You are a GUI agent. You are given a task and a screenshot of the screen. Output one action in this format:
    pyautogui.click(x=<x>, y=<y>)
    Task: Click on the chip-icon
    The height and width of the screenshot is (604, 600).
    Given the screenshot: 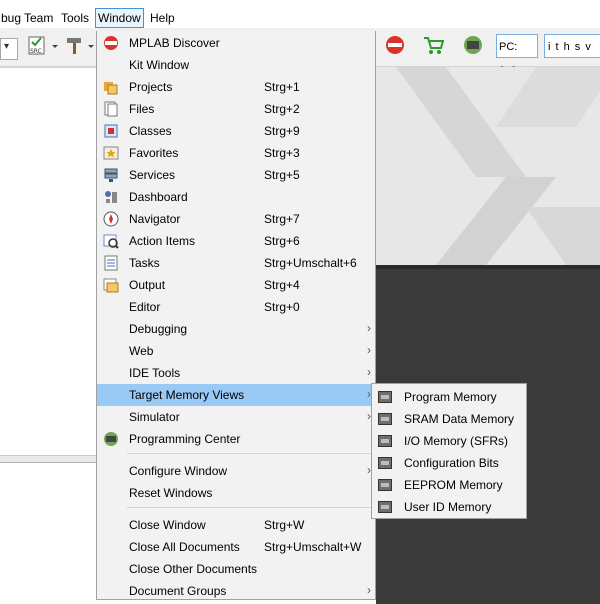 What is the action you would take?
    pyautogui.click(x=473, y=45)
    